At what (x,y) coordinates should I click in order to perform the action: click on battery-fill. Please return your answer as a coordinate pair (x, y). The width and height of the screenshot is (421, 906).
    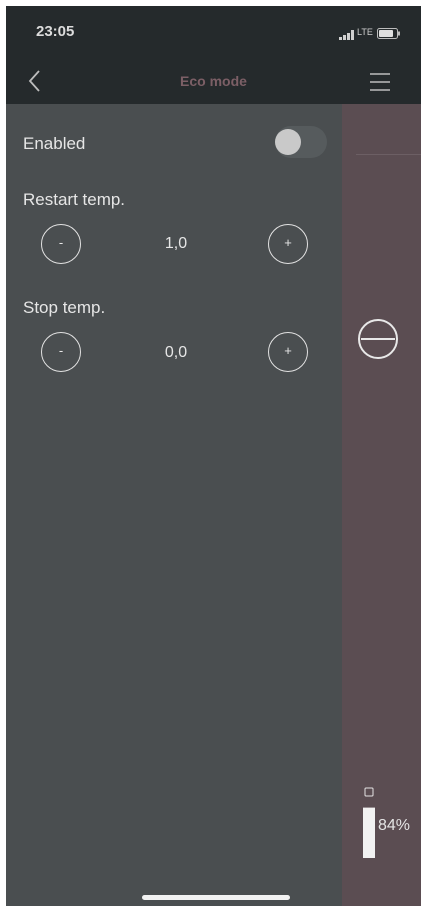
    Looking at the image, I should click on (369, 832).